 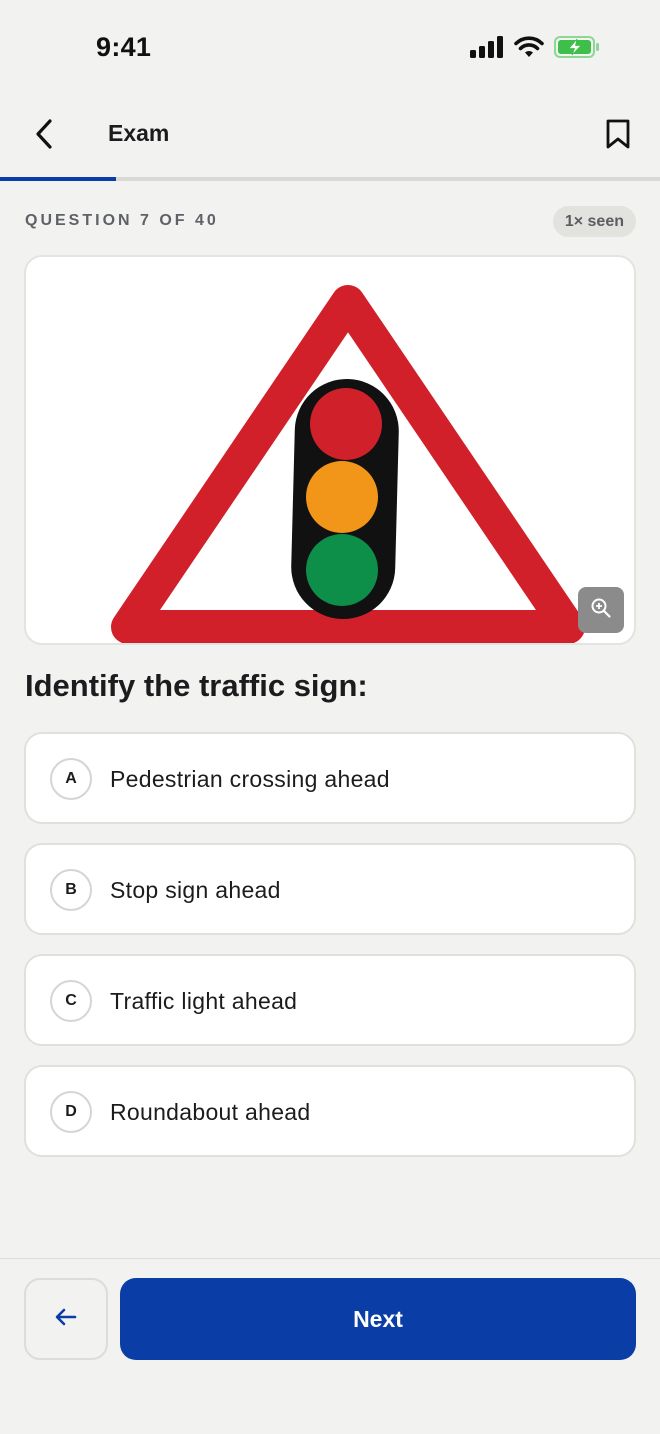 What do you see at coordinates (71, 779) in the screenshot?
I see `option-letter-badge: A` at bounding box center [71, 779].